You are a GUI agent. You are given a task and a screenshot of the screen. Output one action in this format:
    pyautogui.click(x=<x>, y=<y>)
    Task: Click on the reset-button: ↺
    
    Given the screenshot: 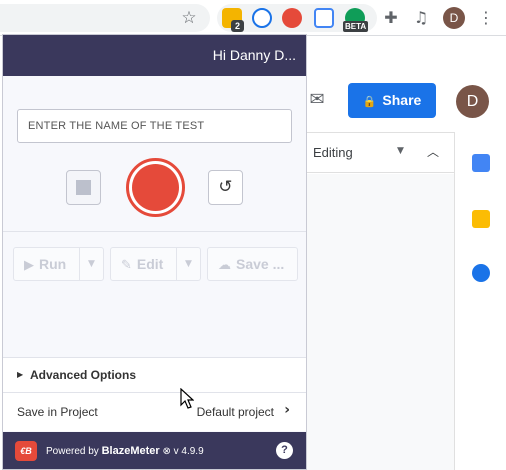 What is the action you would take?
    pyautogui.click(x=225, y=187)
    